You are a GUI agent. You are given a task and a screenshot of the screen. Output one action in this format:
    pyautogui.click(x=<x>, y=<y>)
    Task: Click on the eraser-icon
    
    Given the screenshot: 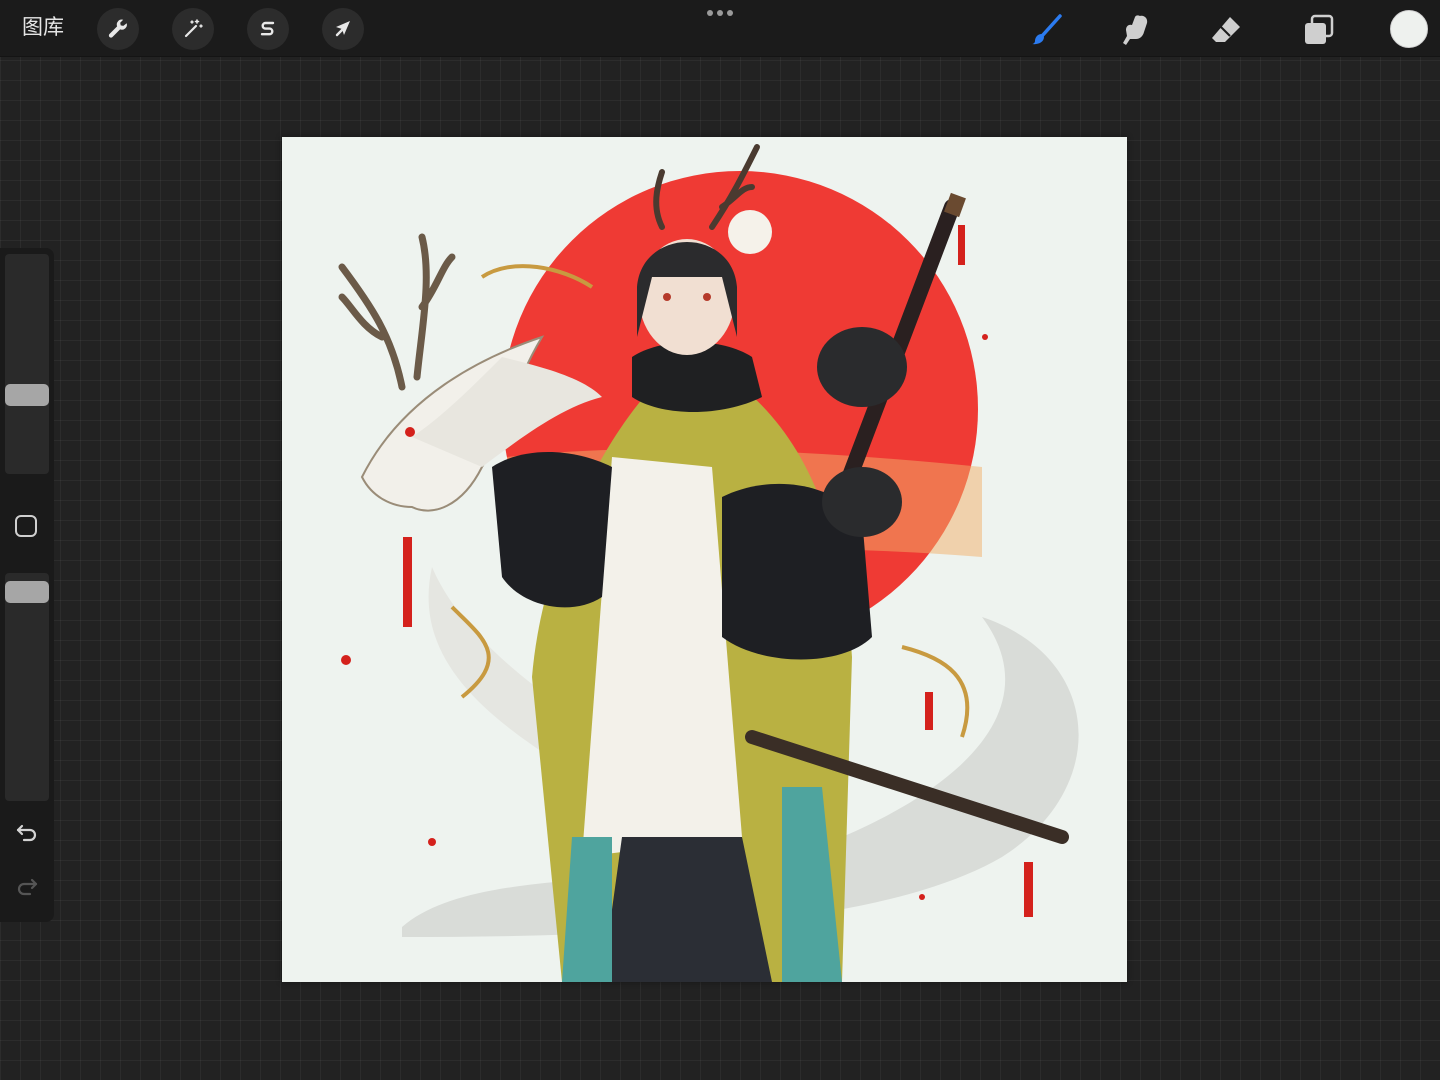 What is the action you would take?
    pyautogui.click(x=1226, y=29)
    